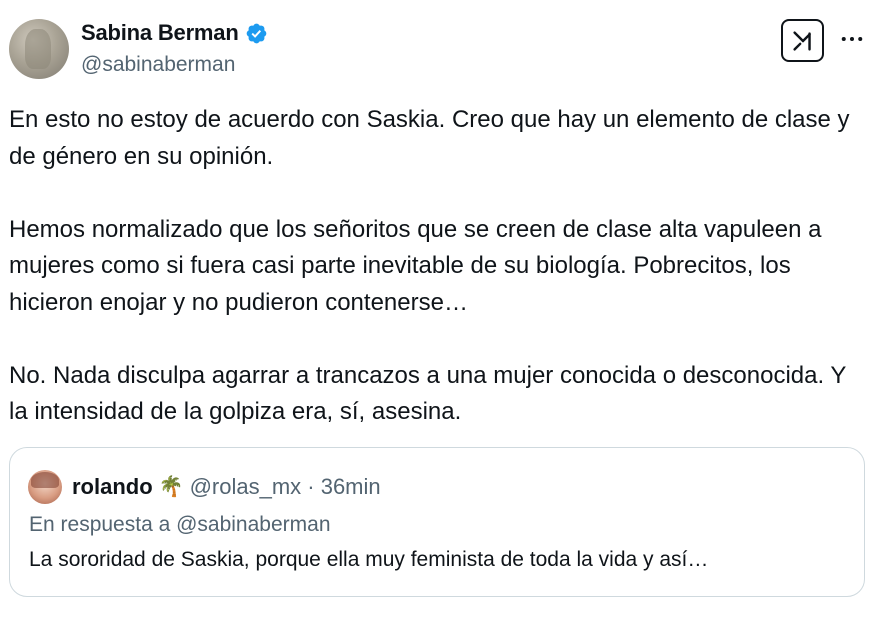  I want to click on quote-author-avatar, so click(45, 487).